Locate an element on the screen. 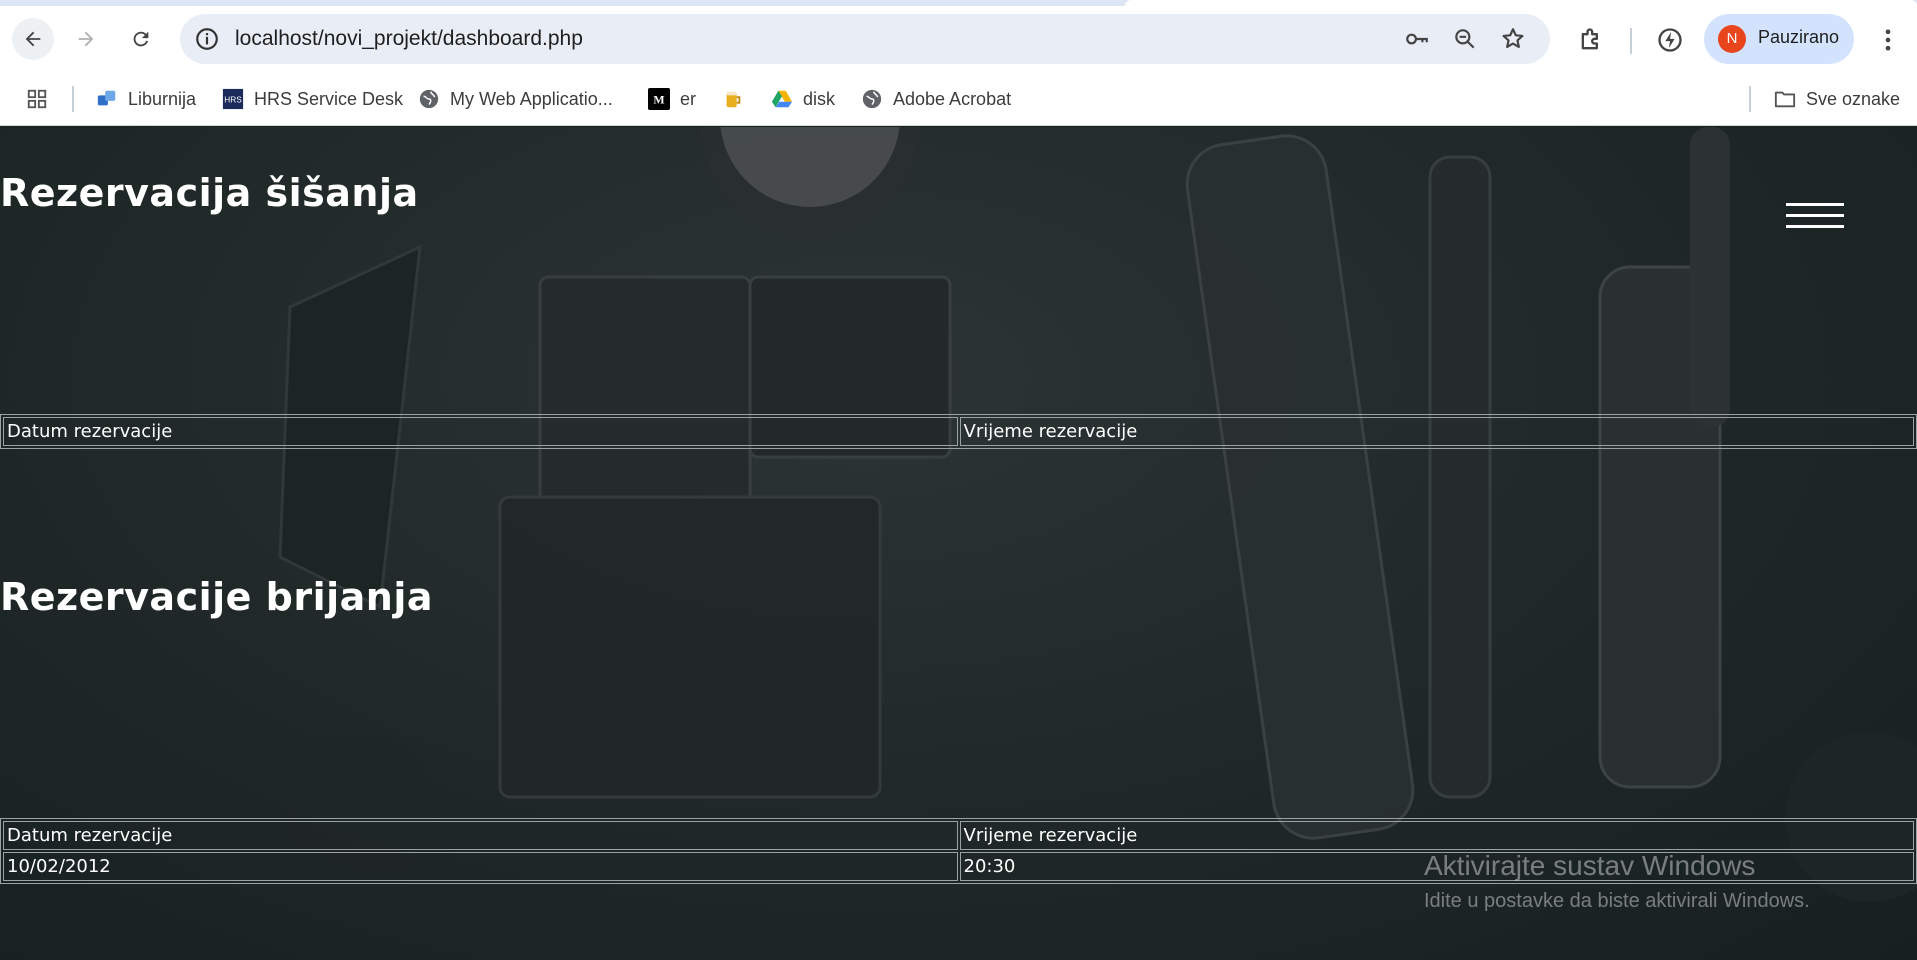 The image size is (1917, 960). bookmark-disk: disk is located at coordinates (803, 99).